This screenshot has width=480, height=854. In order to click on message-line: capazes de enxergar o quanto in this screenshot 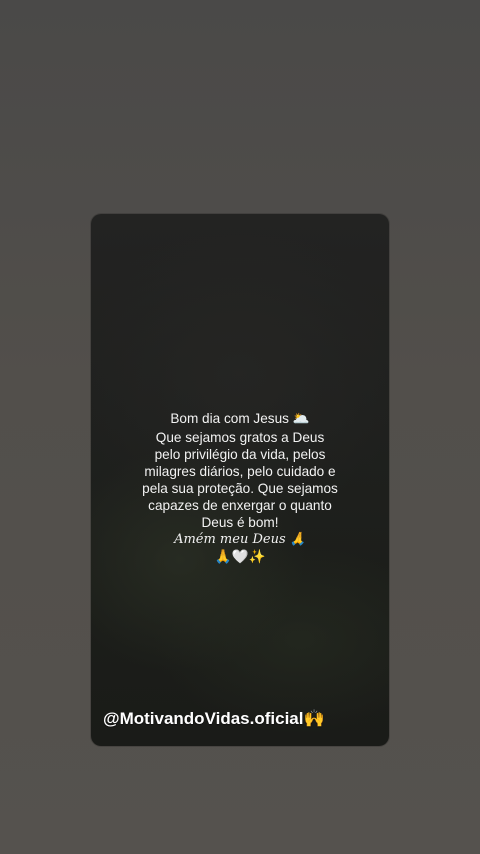, I will do `click(240, 505)`.